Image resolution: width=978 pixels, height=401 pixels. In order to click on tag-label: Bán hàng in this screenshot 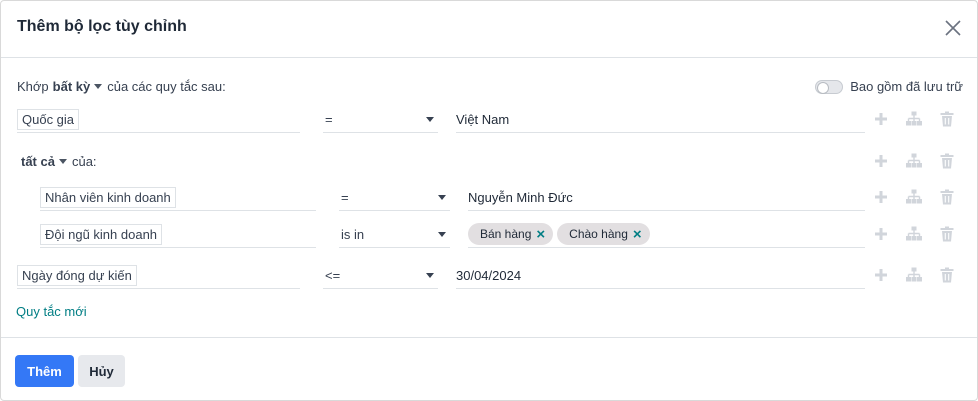, I will do `click(506, 234)`.